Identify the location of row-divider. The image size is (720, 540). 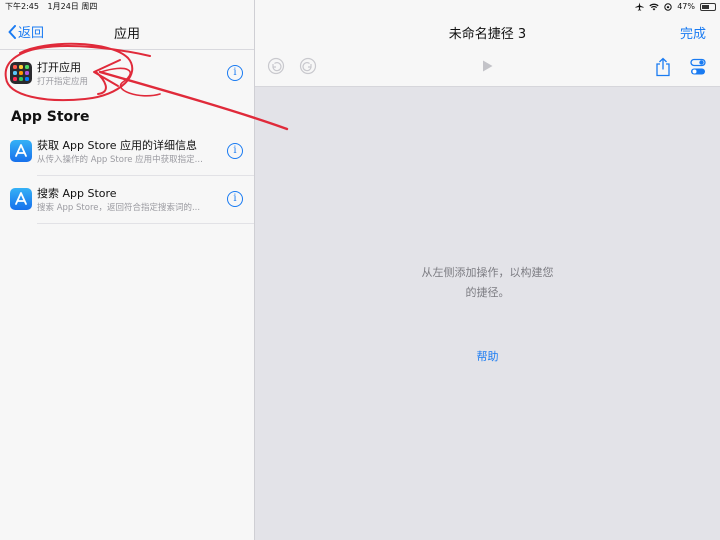
(145, 223).